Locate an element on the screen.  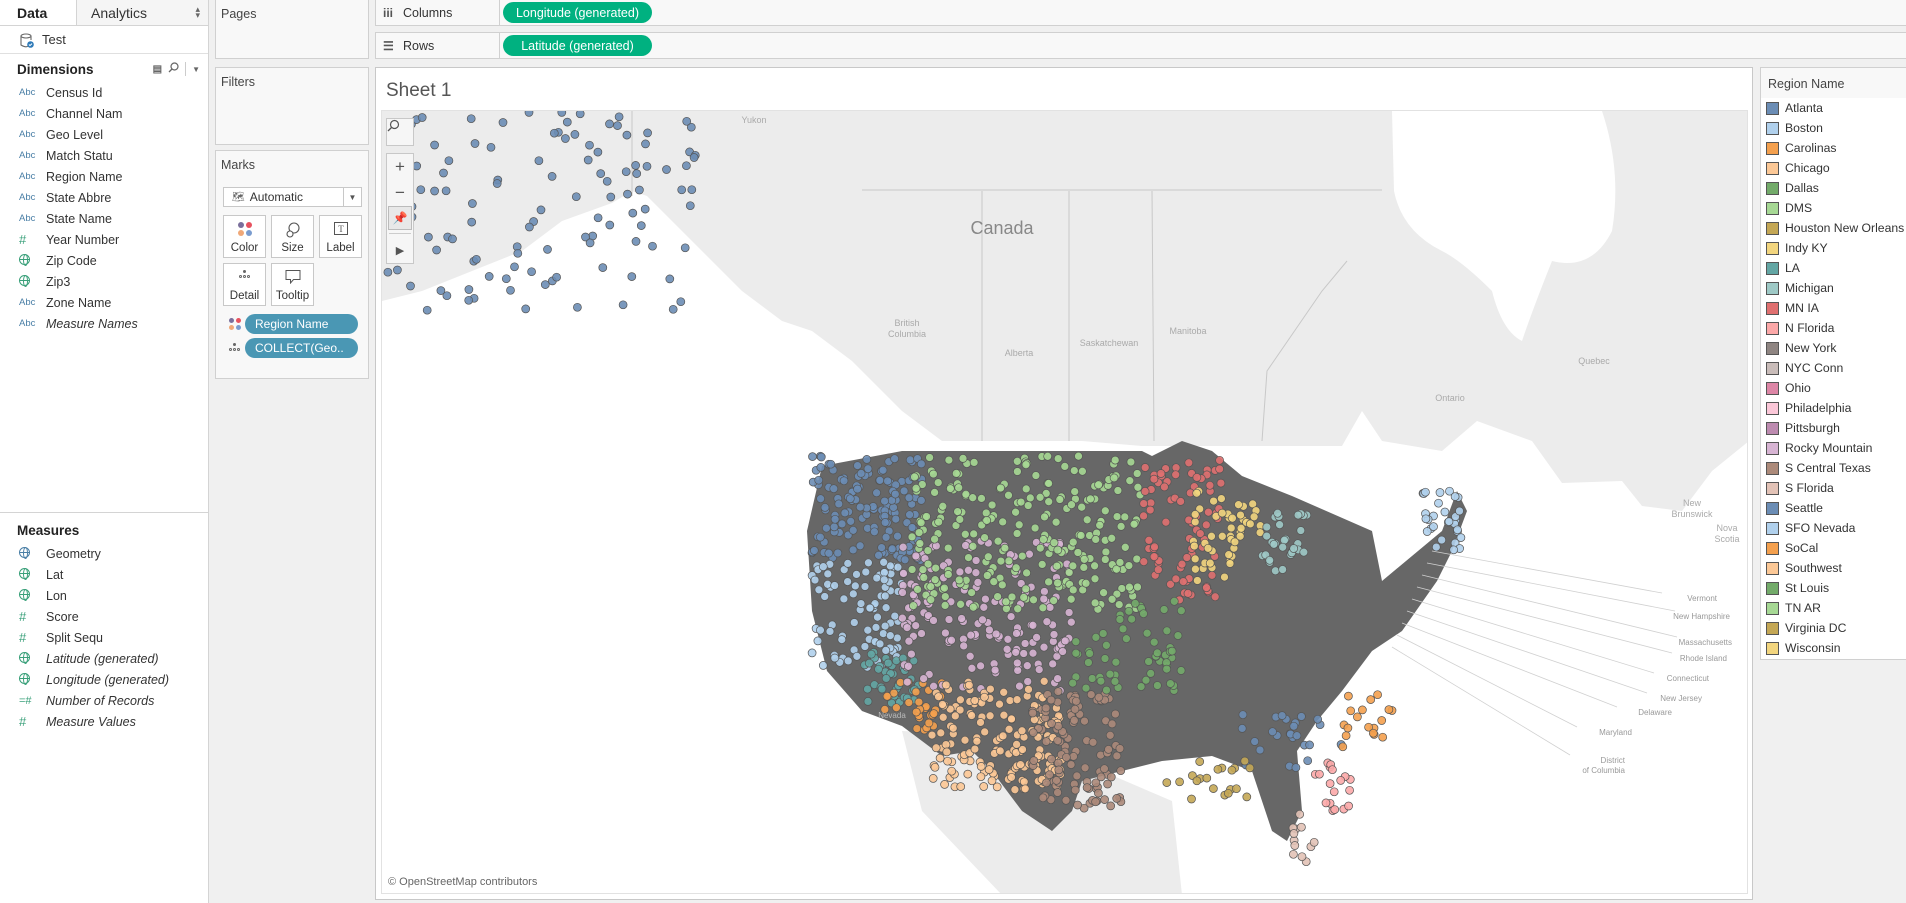
legend-item: N Florida is located at coordinates (1833, 328).